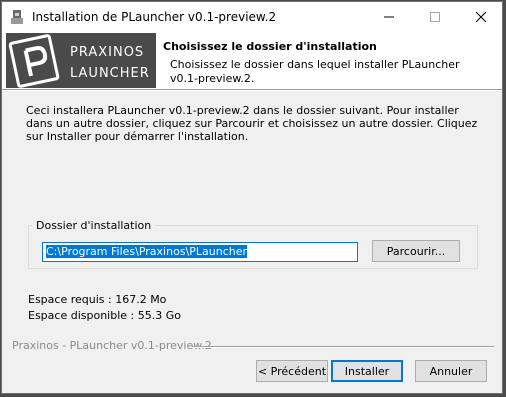  What do you see at coordinates (154, 17) in the screenshot?
I see `window-title: Installation de PLauncher v0.1-preview.2` at bounding box center [154, 17].